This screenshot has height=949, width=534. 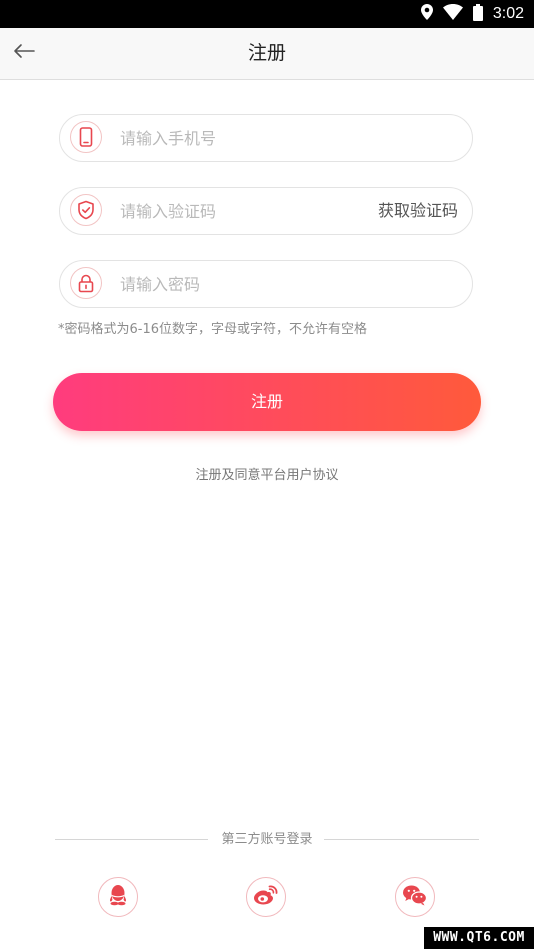 I want to click on divider-line-right, so click(x=401, y=839).